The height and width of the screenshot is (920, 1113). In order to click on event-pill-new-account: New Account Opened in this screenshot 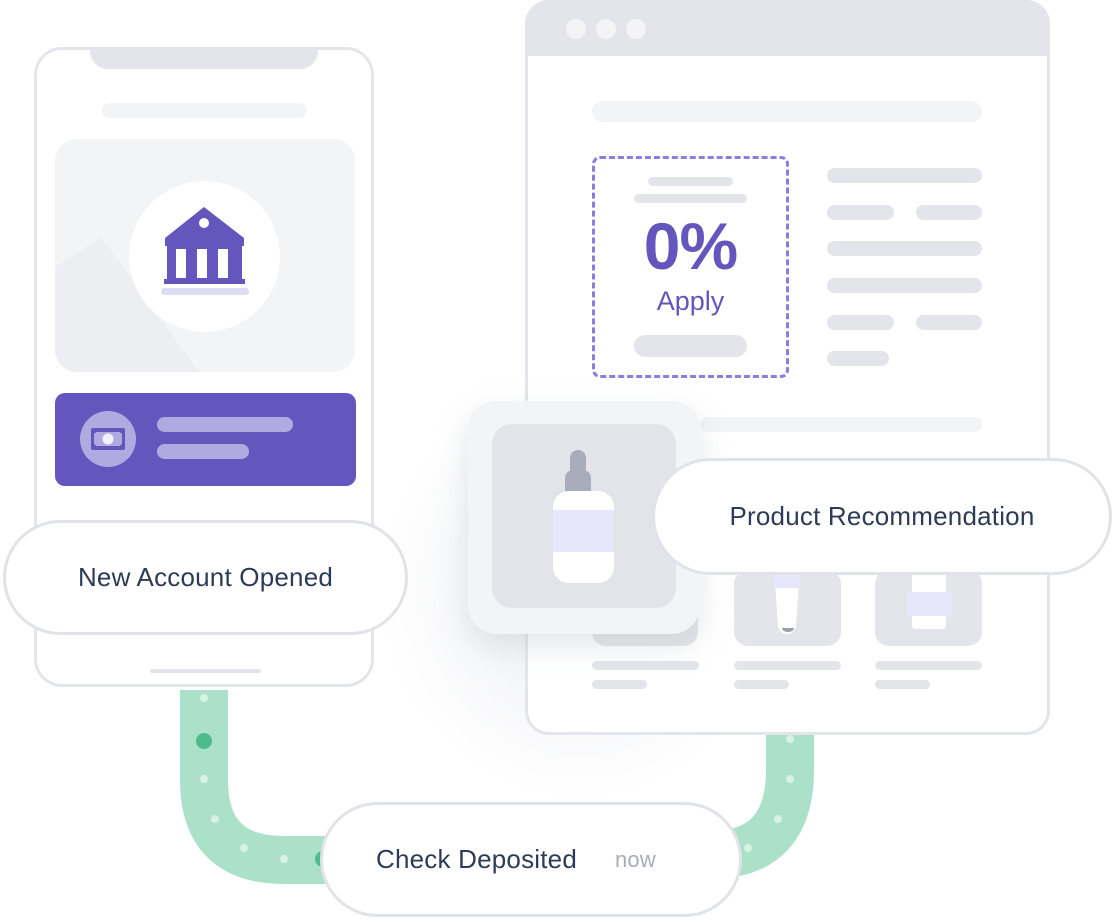, I will do `click(205, 577)`.